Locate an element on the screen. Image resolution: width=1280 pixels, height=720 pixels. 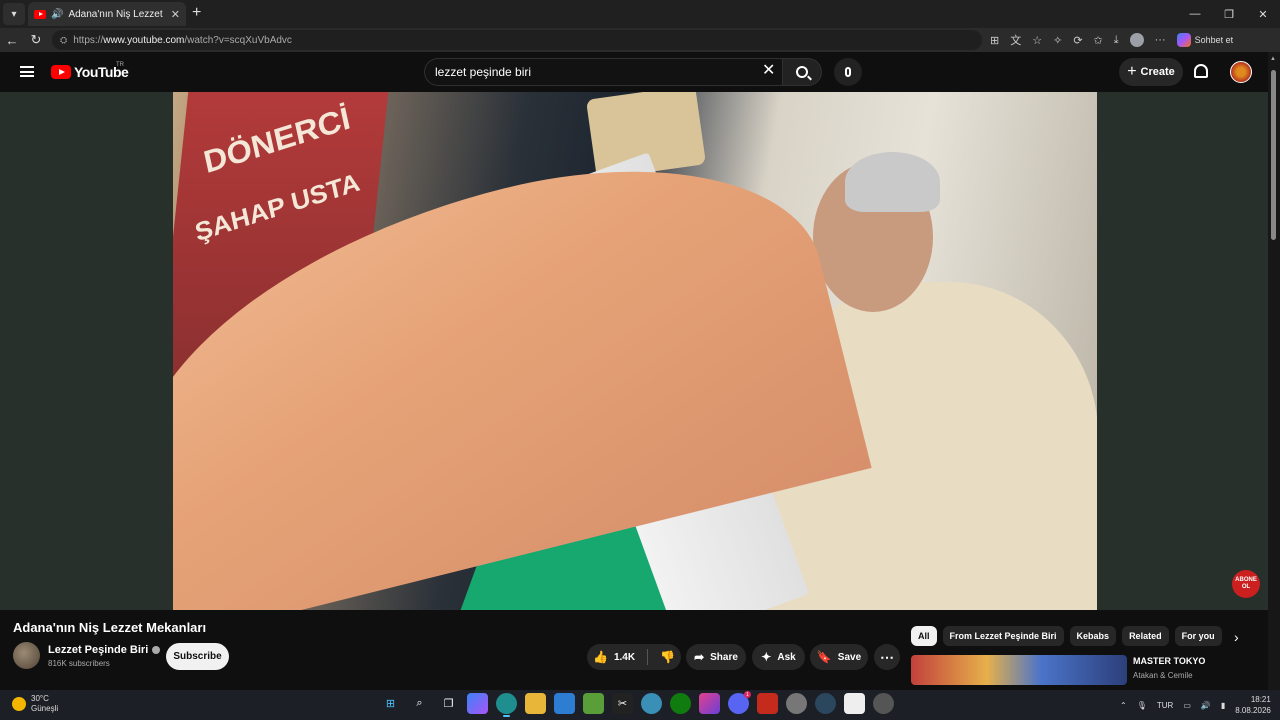
shield-icon is located at coordinates (796, 703).